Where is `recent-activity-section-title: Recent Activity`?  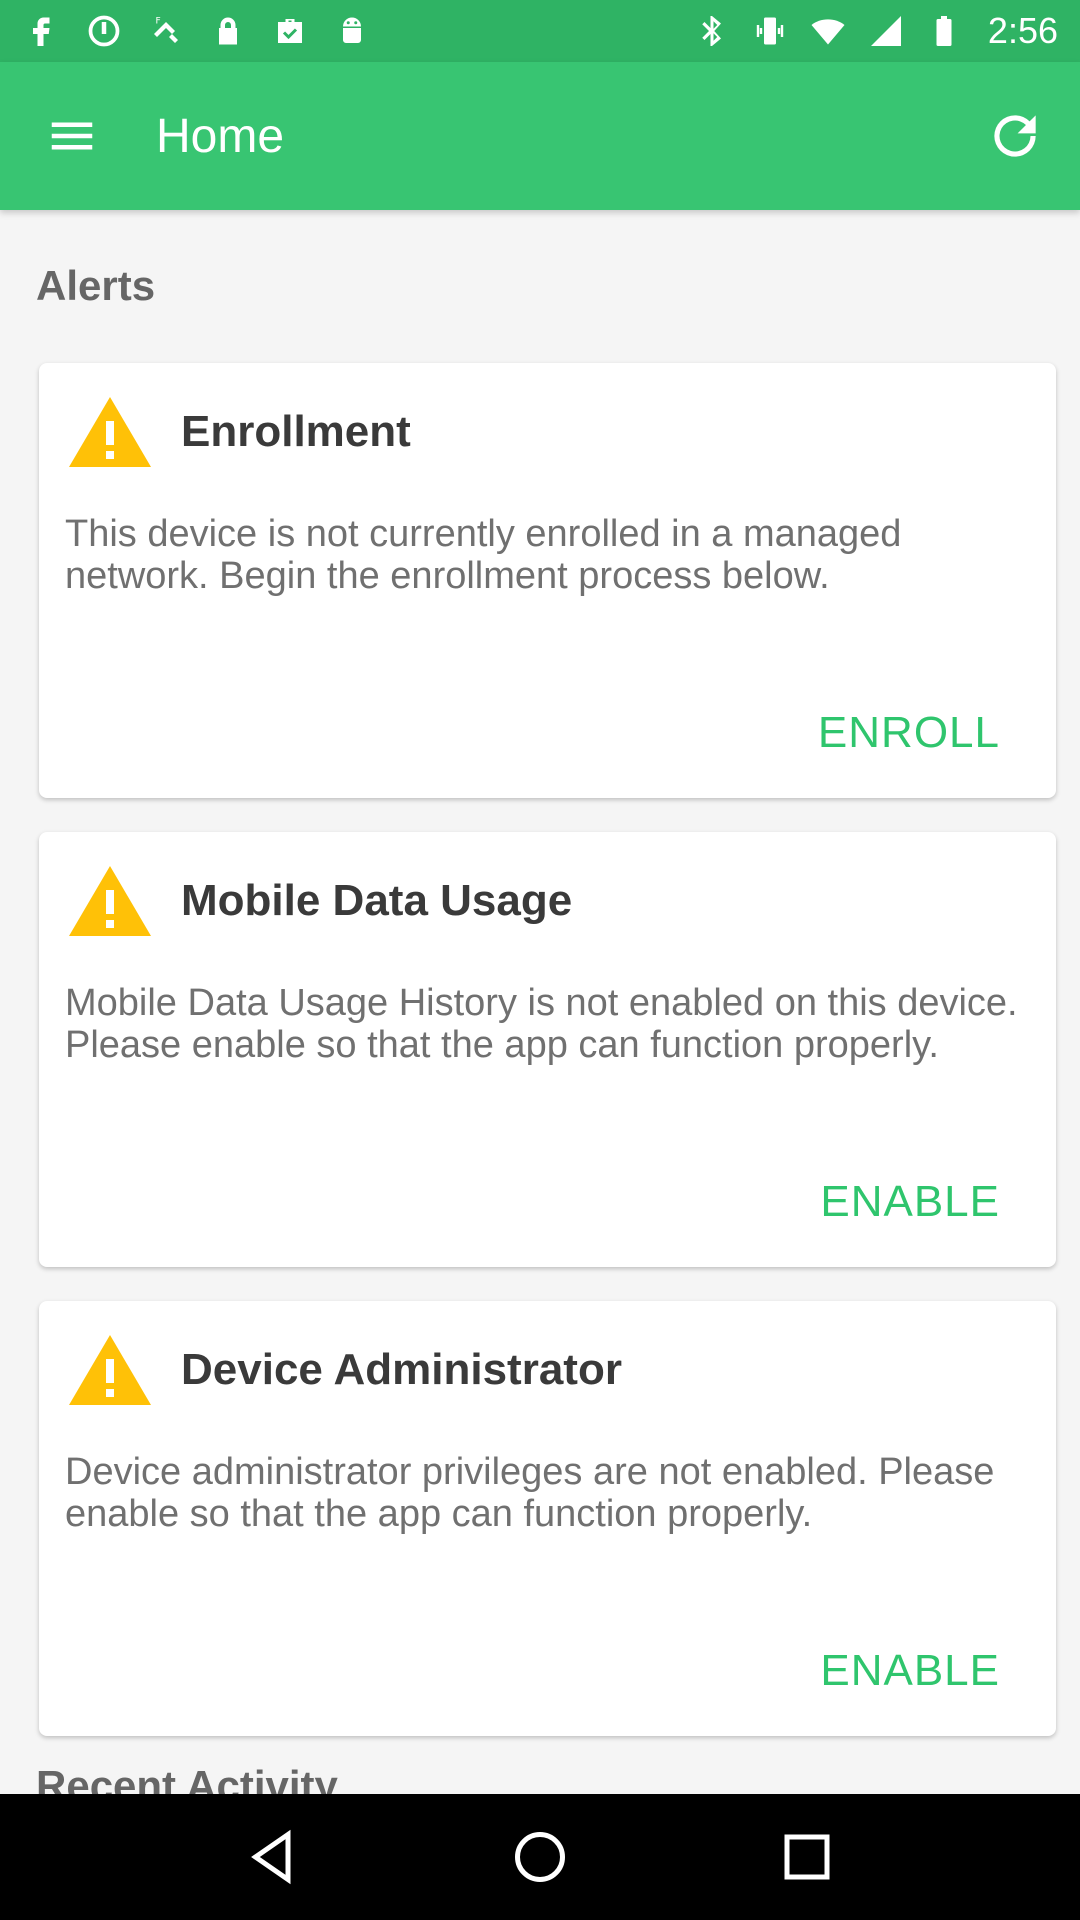 recent-activity-section-title: Recent Activity is located at coordinates (187, 1778).